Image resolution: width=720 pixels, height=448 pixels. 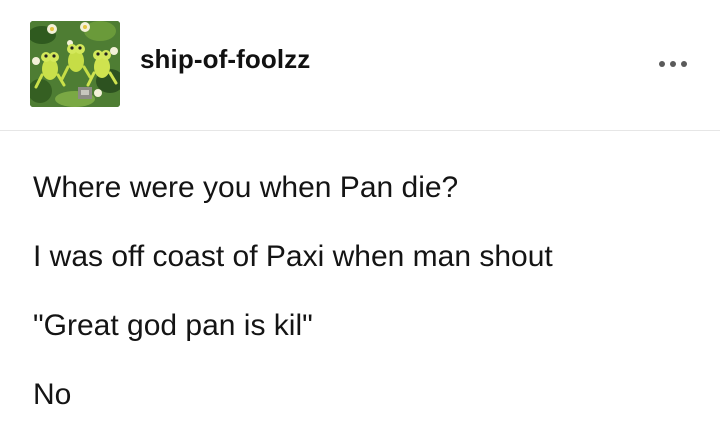 What do you see at coordinates (52, 394) in the screenshot?
I see `post-paragraph: No` at bounding box center [52, 394].